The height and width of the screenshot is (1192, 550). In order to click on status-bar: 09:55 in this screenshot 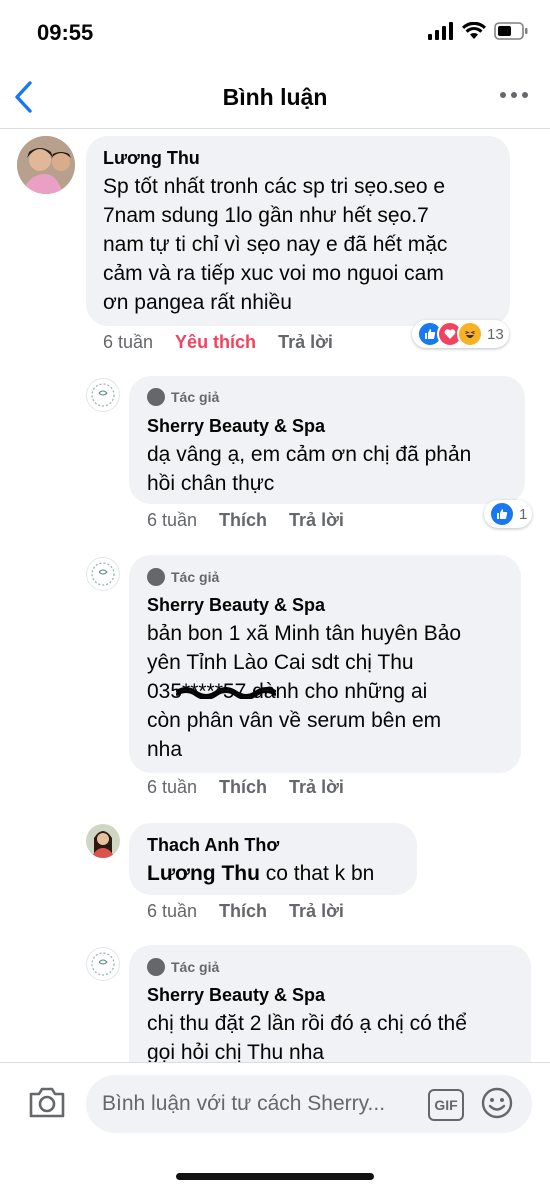, I will do `click(275, 31)`.